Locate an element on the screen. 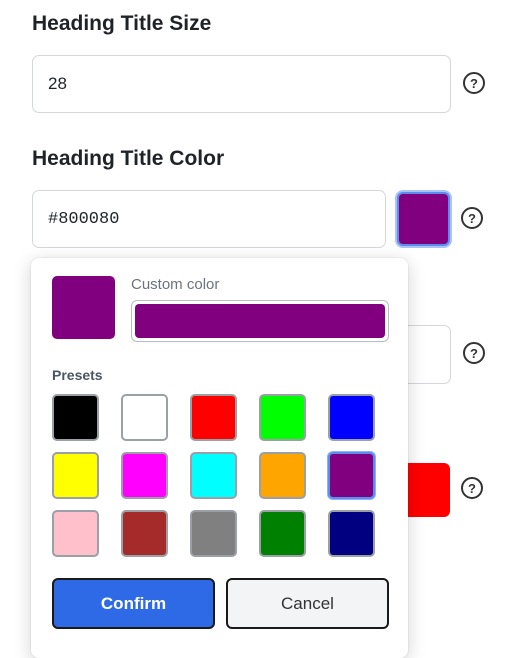  confirm-button: Confirm is located at coordinates (133, 603).